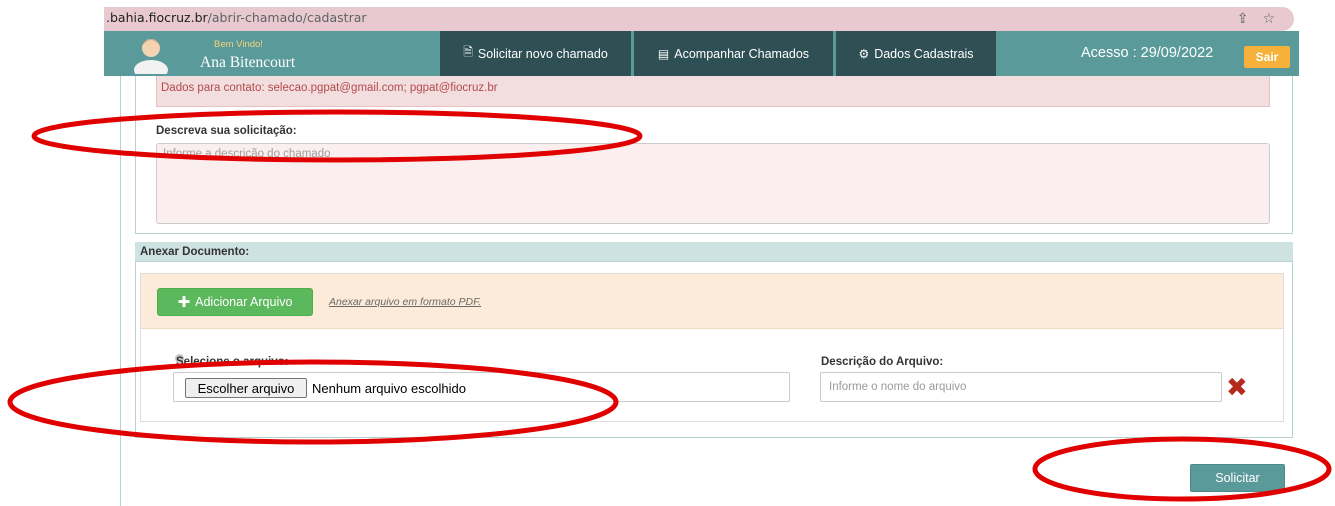  I want to click on remove-file-icon: ✖, so click(1237, 387).